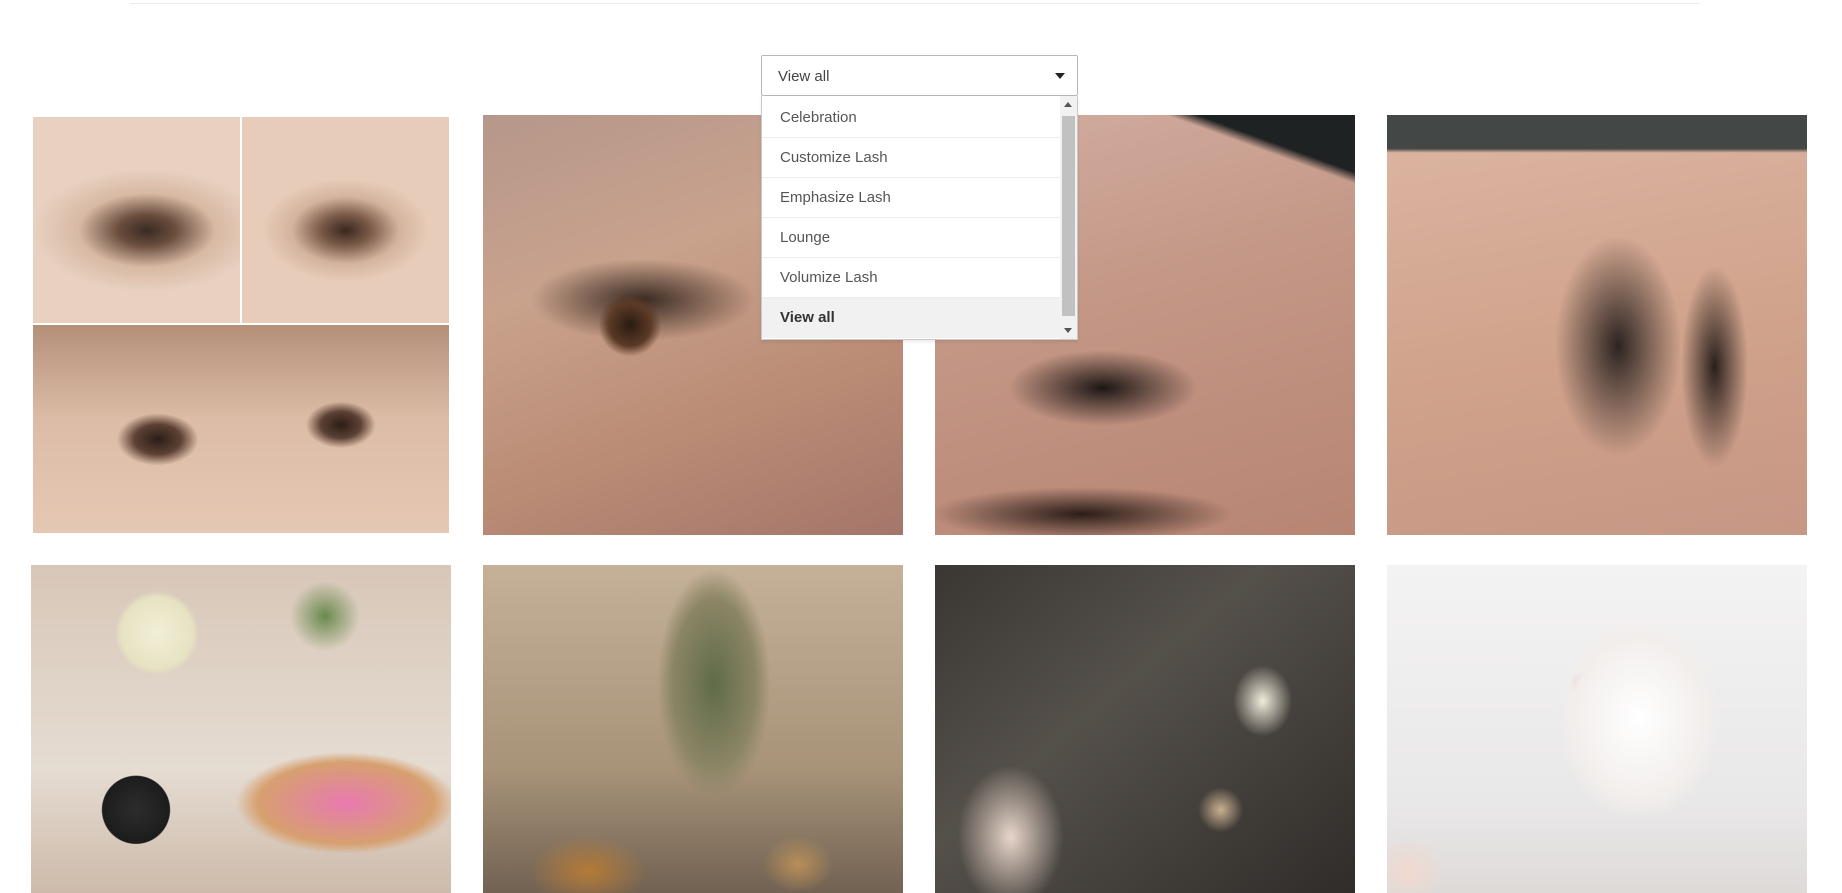 This screenshot has height=893, width=1842. I want to click on scroll-up-arrow-icon, so click(1068, 104).